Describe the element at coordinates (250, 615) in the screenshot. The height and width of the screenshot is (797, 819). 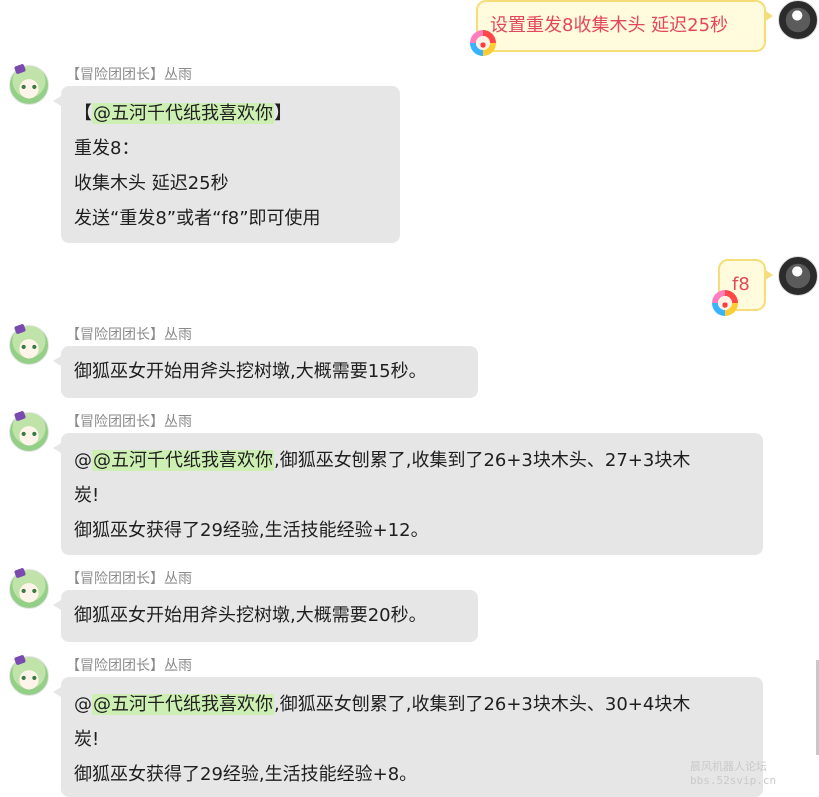
I see `message-line: 御狐巫女开始用斧头挖树墩,大概需要20秒。` at that location.